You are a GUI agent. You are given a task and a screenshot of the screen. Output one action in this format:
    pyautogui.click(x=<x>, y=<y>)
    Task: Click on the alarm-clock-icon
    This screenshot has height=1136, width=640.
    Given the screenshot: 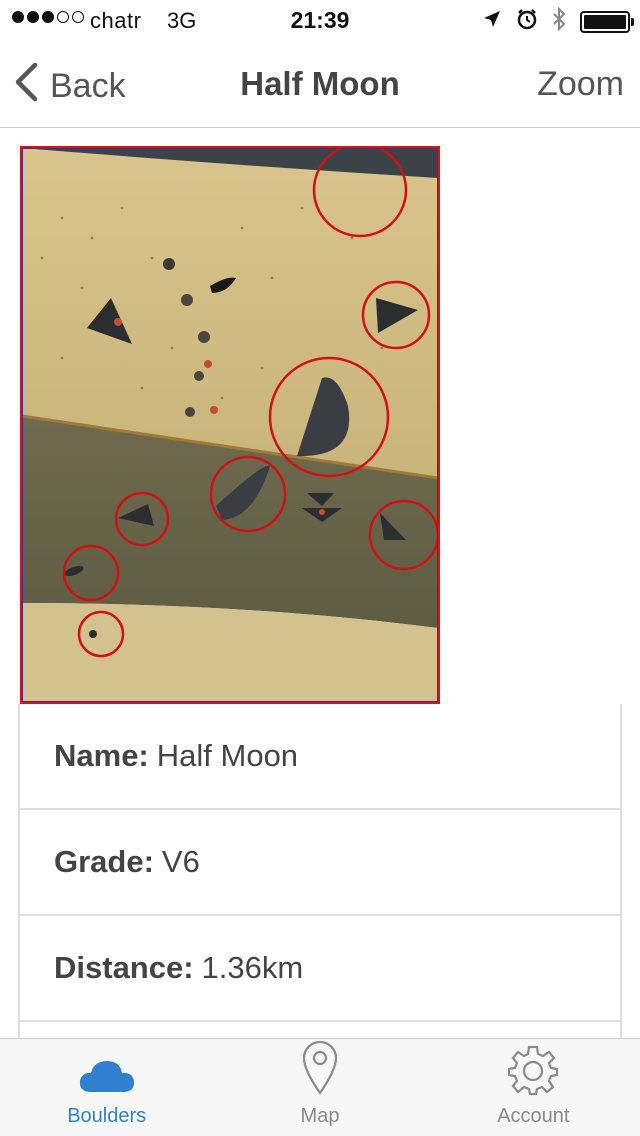 What is the action you would take?
    pyautogui.click(x=527, y=22)
    